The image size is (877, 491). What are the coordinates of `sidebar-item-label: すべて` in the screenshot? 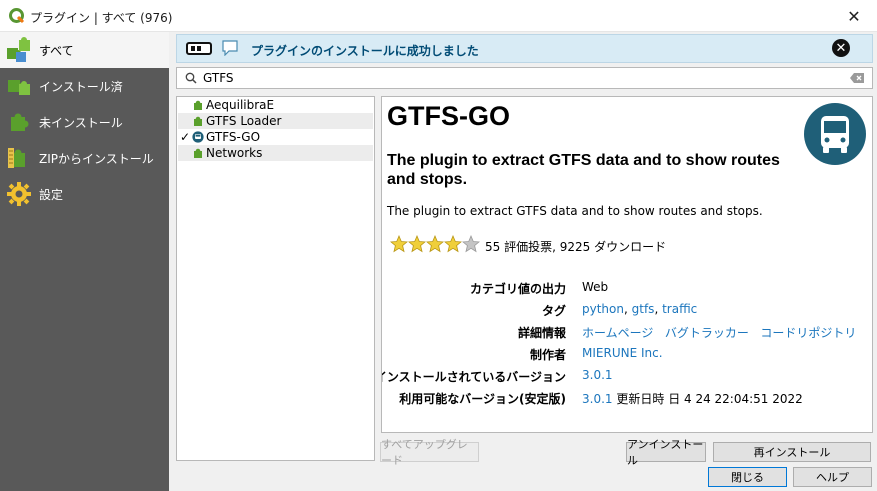 It's located at (56, 50).